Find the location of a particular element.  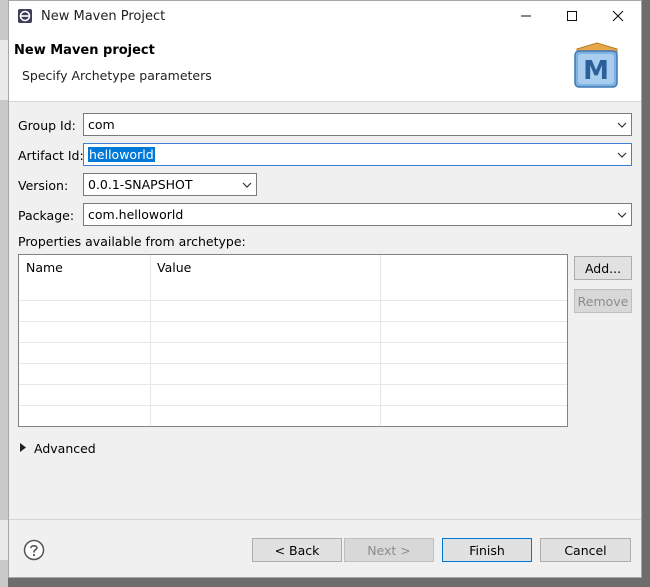

close-button is located at coordinates (618, 16).